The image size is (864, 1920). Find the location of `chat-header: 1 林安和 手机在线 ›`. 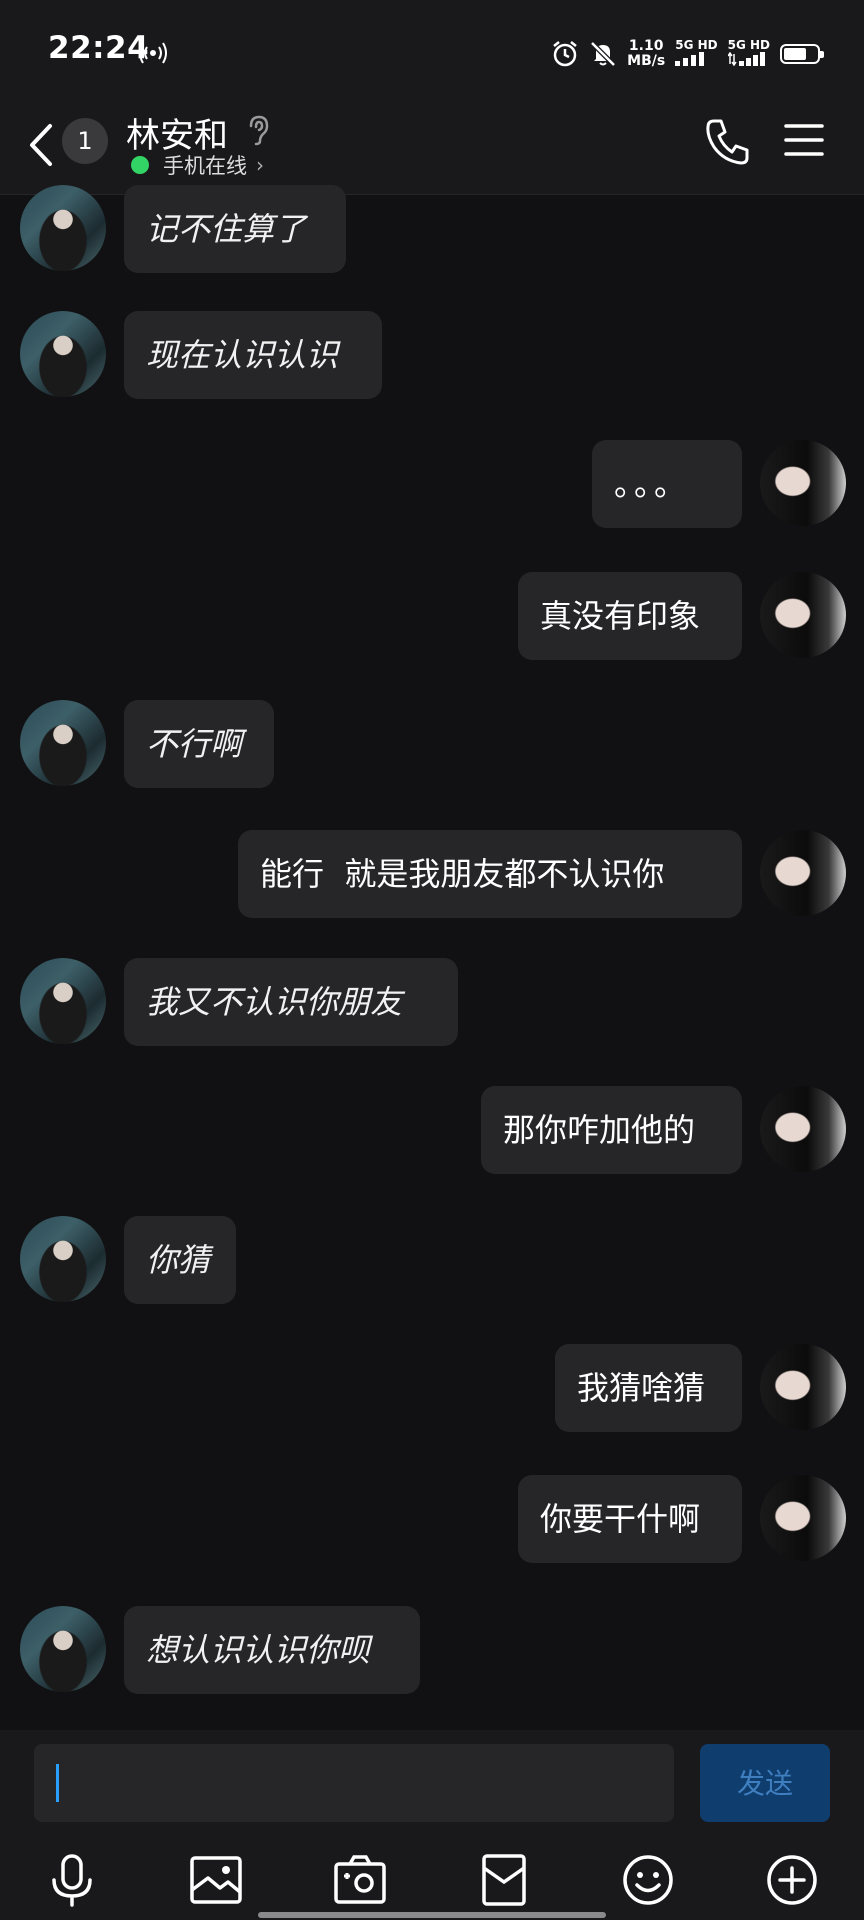

chat-header: 1 林安和 手机在线 › is located at coordinates (432, 147).